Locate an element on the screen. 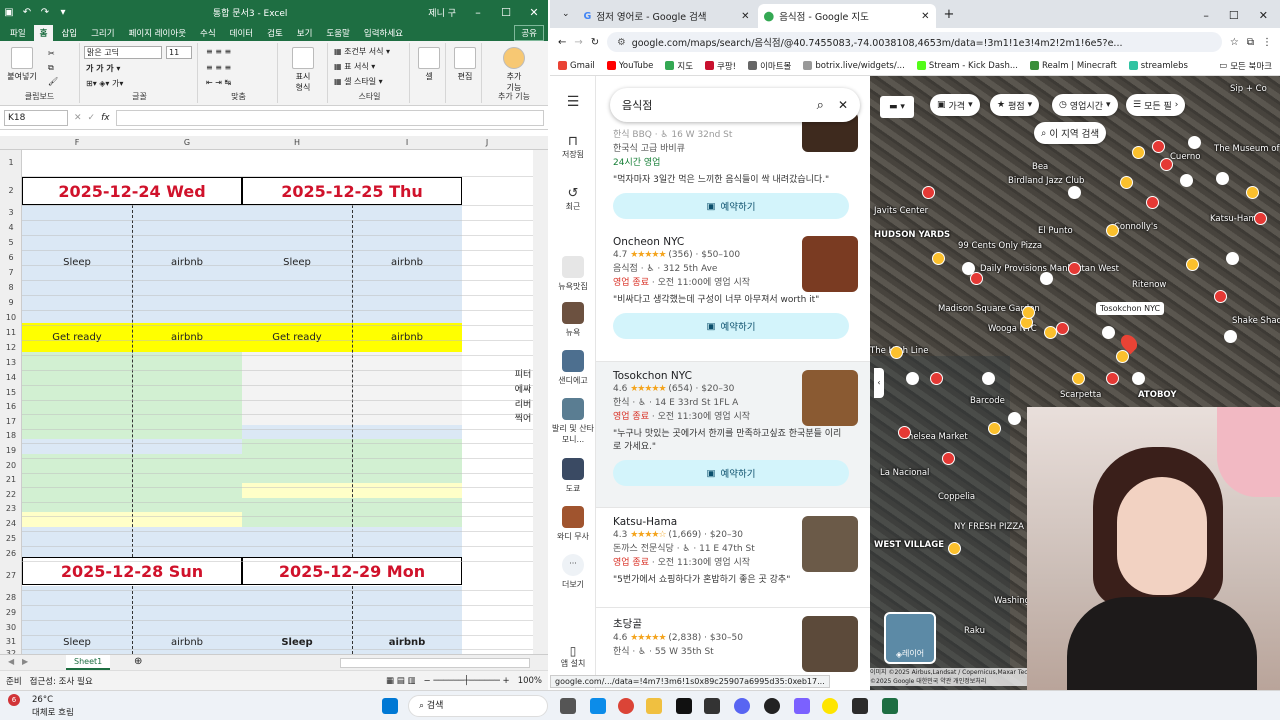  tab-page-layout: 페이지 레이아웃 is located at coordinates (157, 33).